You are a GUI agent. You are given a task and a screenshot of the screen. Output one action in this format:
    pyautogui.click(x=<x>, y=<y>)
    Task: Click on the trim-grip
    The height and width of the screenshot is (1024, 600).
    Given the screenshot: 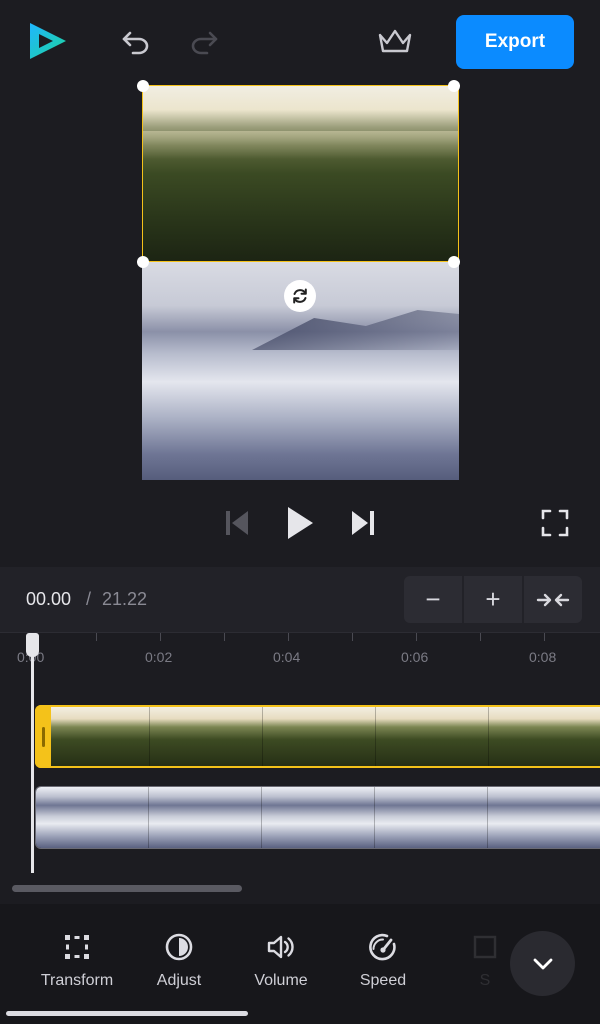 What is the action you would take?
    pyautogui.click(x=43, y=736)
    